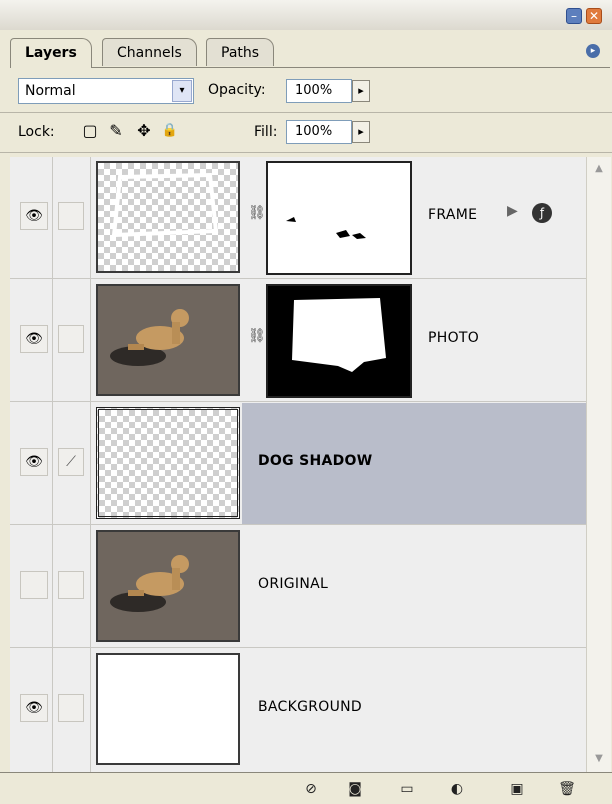  Describe the element at coordinates (266, 132) in the screenshot. I see `fill-label: Fill:` at that location.